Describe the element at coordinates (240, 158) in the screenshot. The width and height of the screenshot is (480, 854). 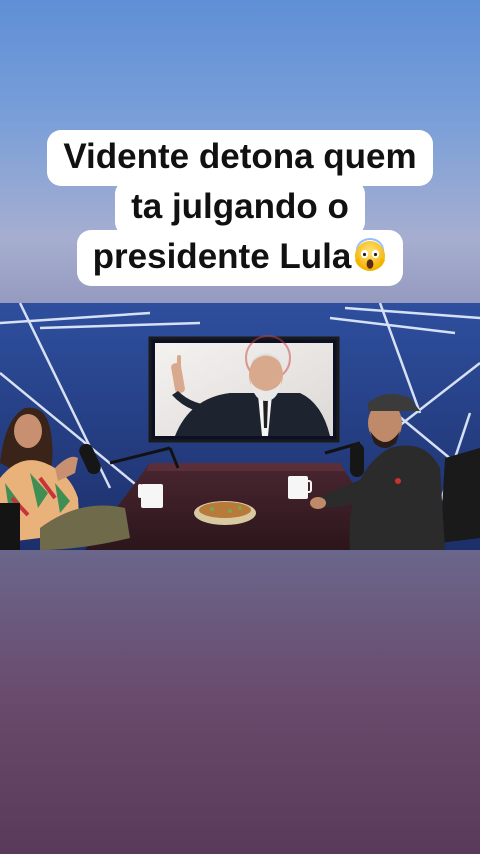
I see `caption-line-1: Vidente detona quem` at that location.